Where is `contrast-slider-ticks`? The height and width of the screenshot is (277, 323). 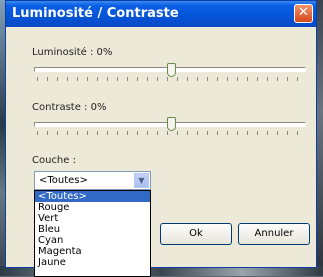 contrast-slider-ticks is located at coordinates (171, 133).